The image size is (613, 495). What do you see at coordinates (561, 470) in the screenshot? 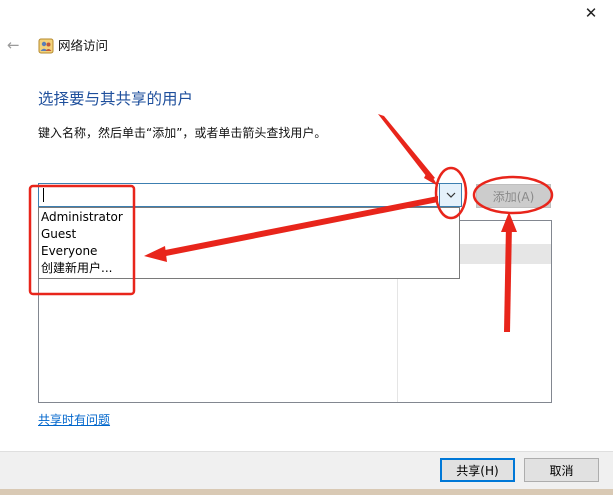
I see `cancel-button: 取消` at bounding box center [561, 470].